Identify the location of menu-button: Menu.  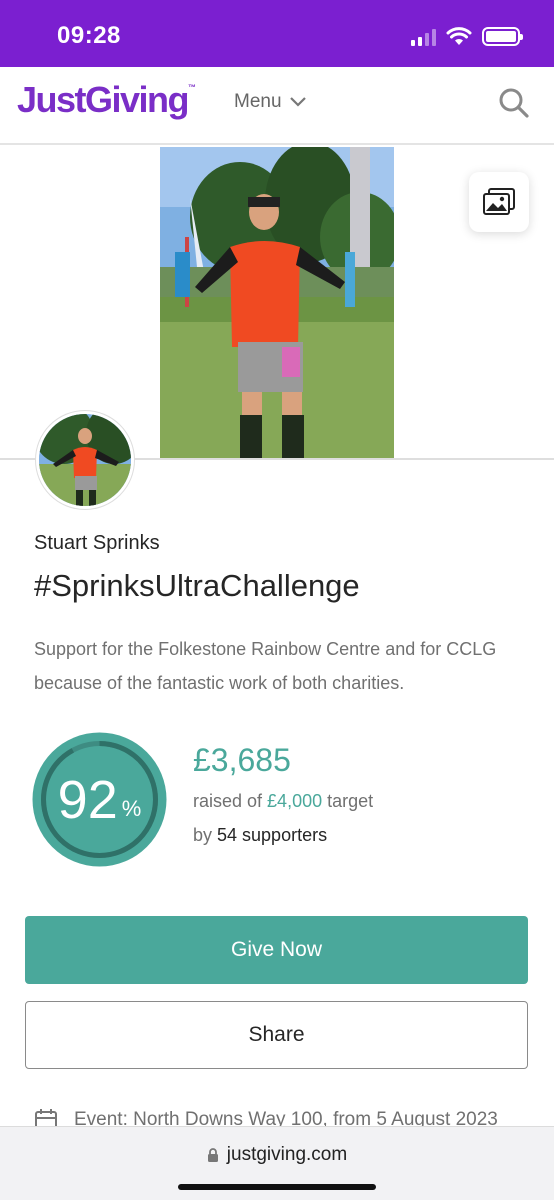
(270, 102).